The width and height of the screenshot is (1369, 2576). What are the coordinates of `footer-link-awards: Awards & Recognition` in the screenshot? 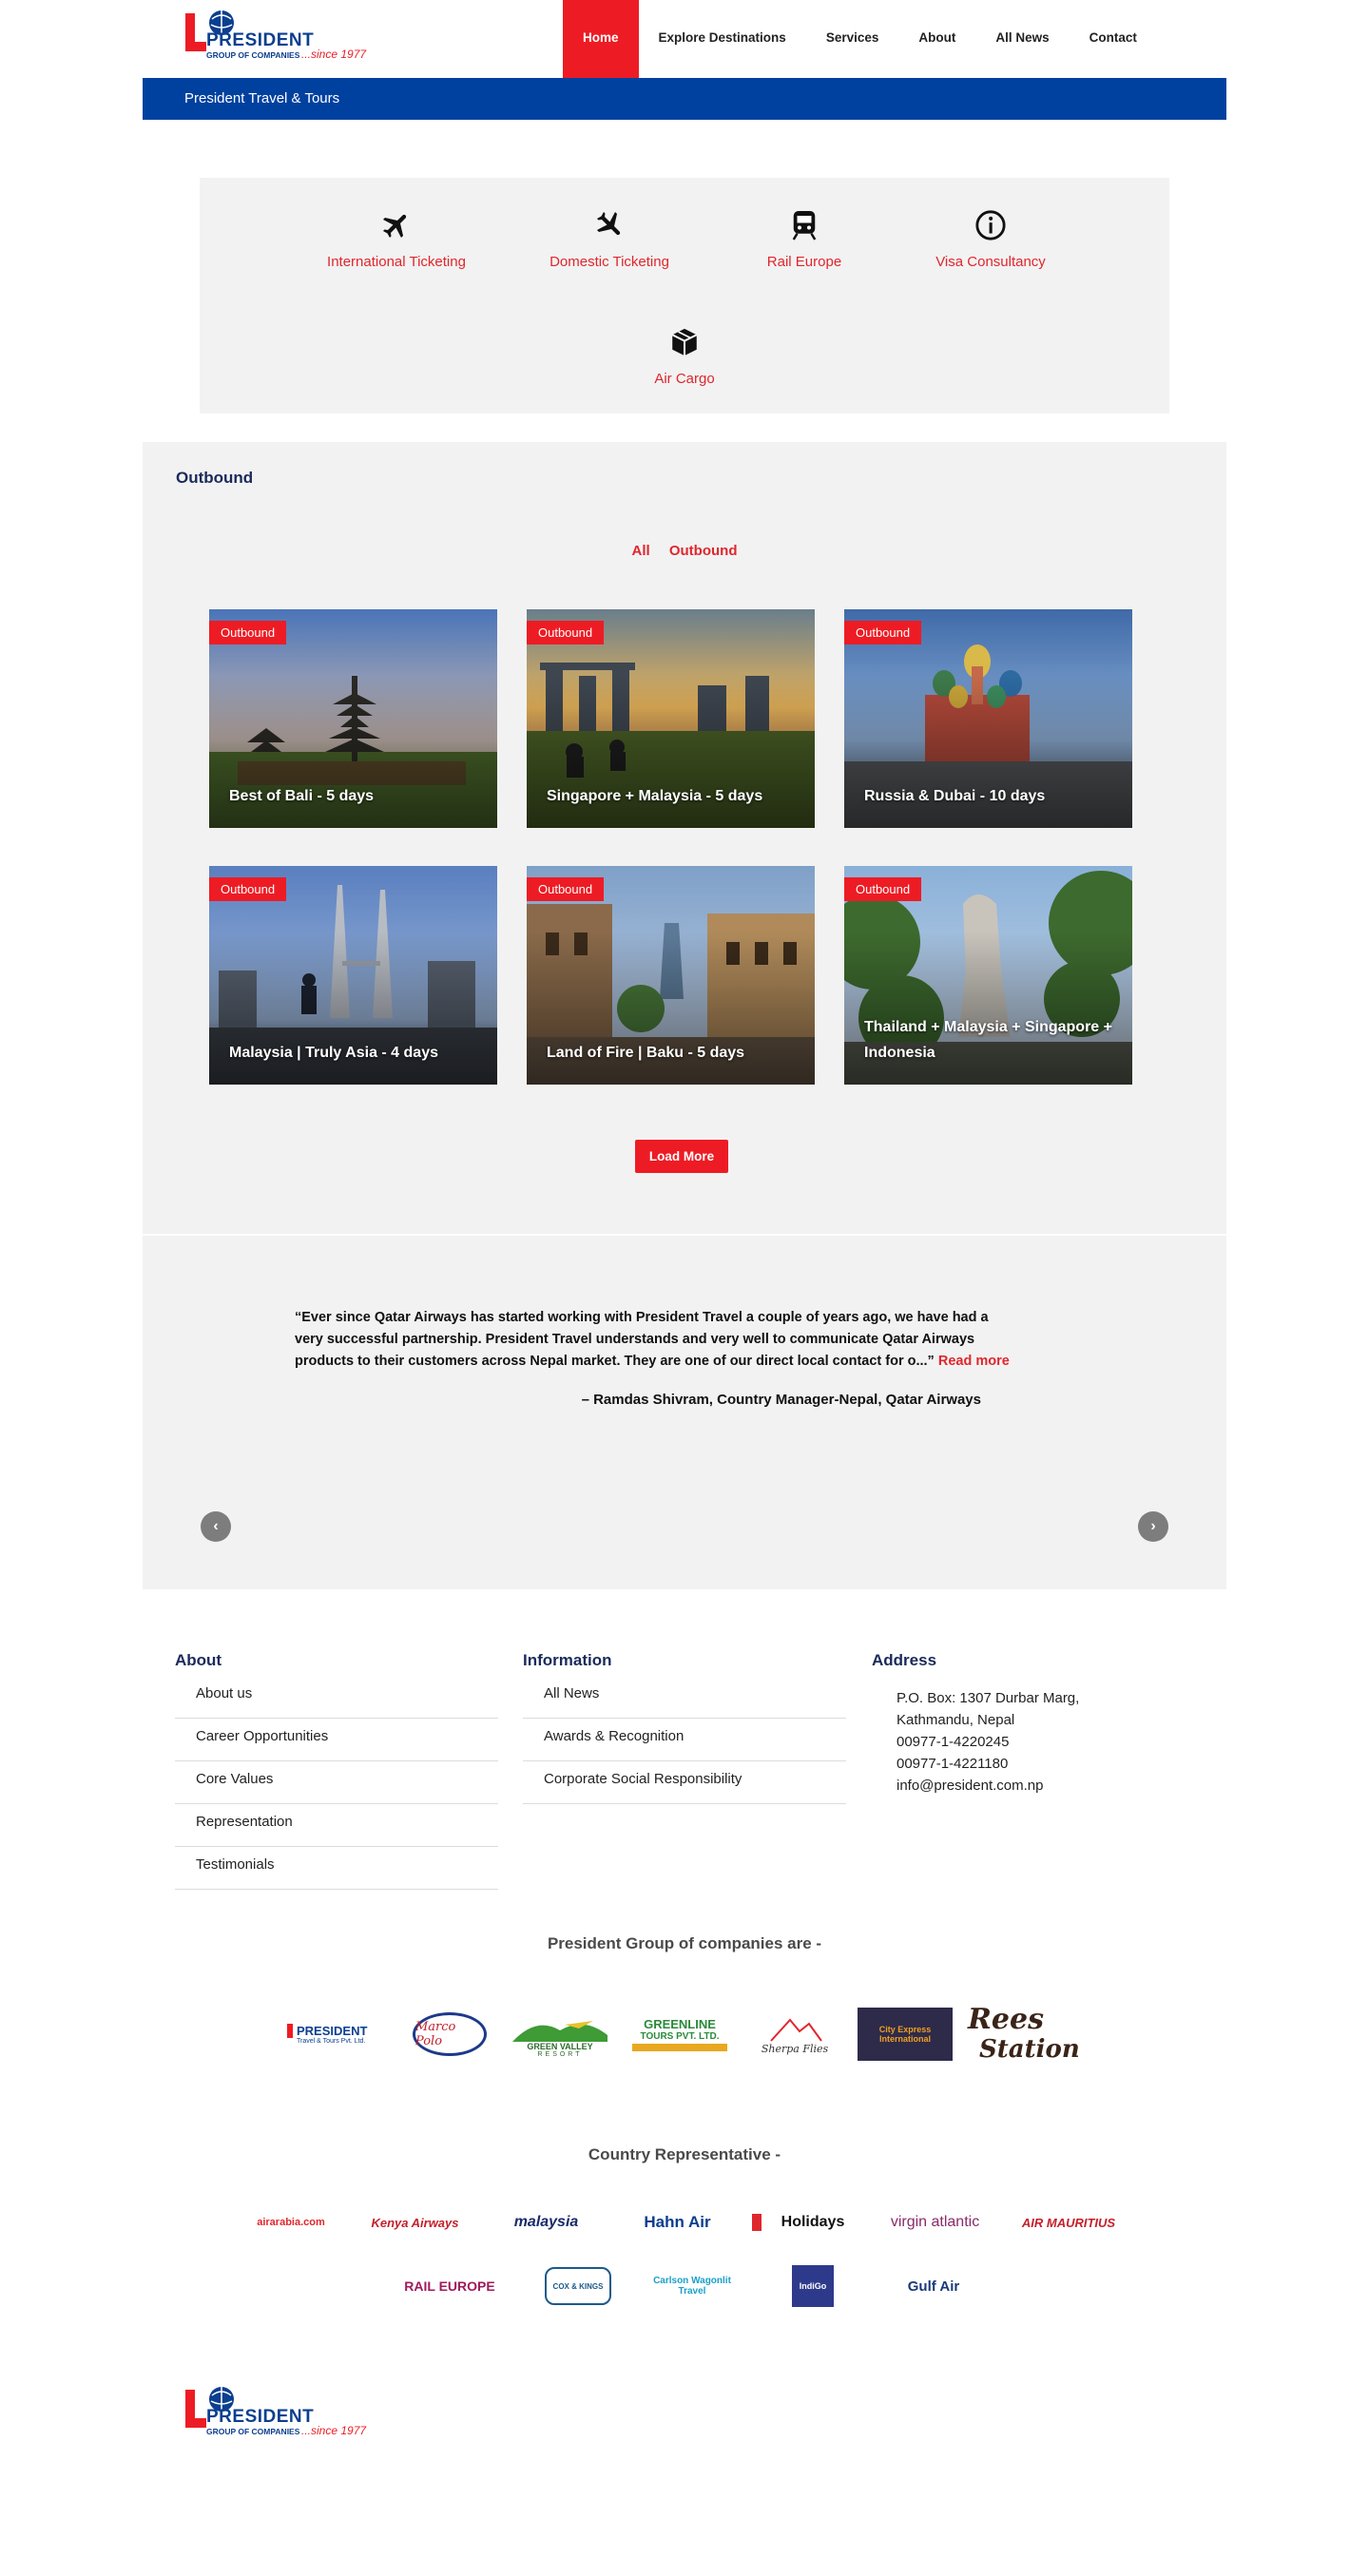 It's located at (684, 1740).